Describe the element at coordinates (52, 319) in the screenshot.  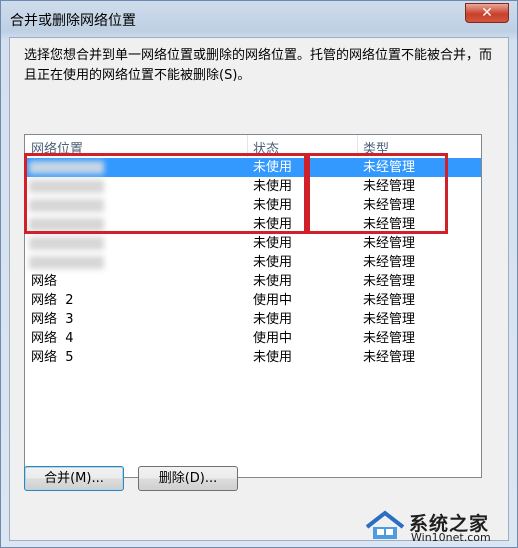
I see `cell-name: 网络 3` at that location.